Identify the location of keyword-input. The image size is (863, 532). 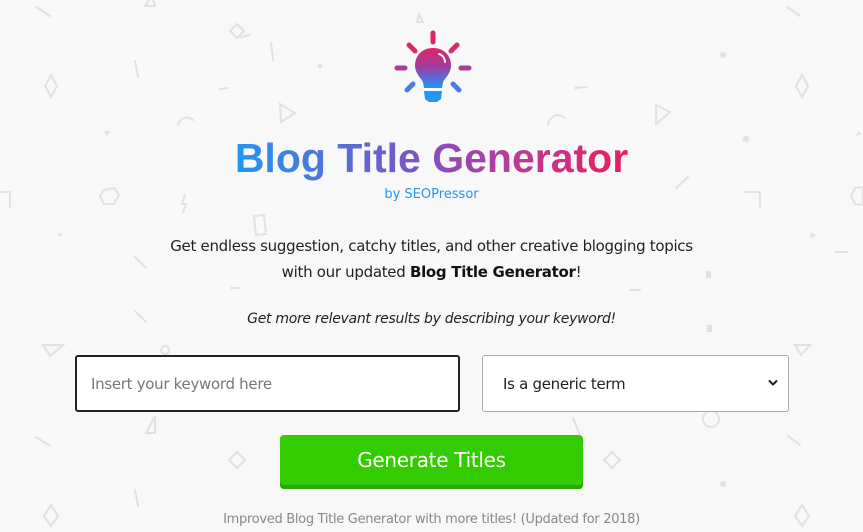
(267, 383).